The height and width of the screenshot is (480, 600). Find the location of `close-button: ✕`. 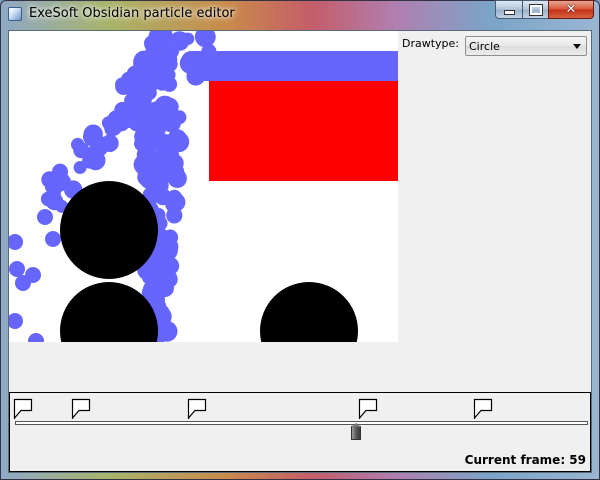

close-button: ✕ is located at coordinates (571, 9).